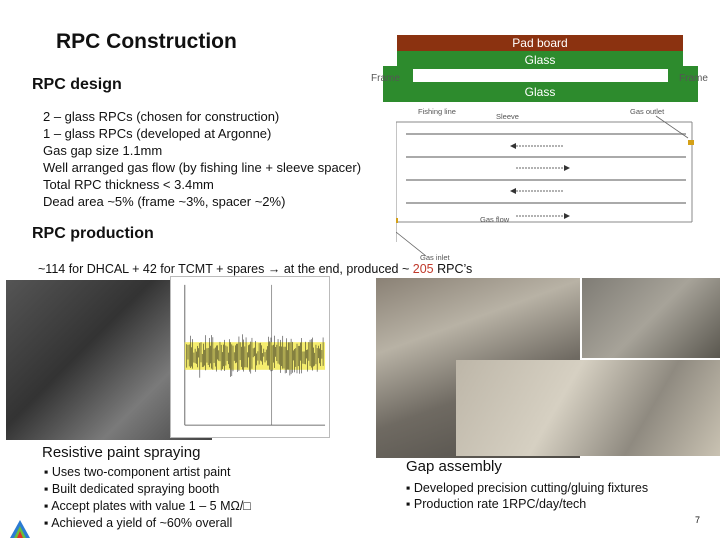 The width and height of the screenshot is (720, 540). I want to click on spraying-heading: Resistive paint spraying, so click(121, 452).